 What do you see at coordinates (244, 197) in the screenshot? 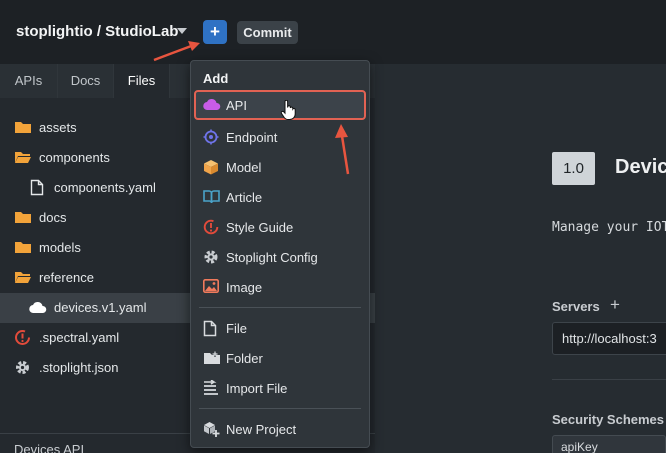
I see `menu-item-label: Article` at bounding box center [244, 197].